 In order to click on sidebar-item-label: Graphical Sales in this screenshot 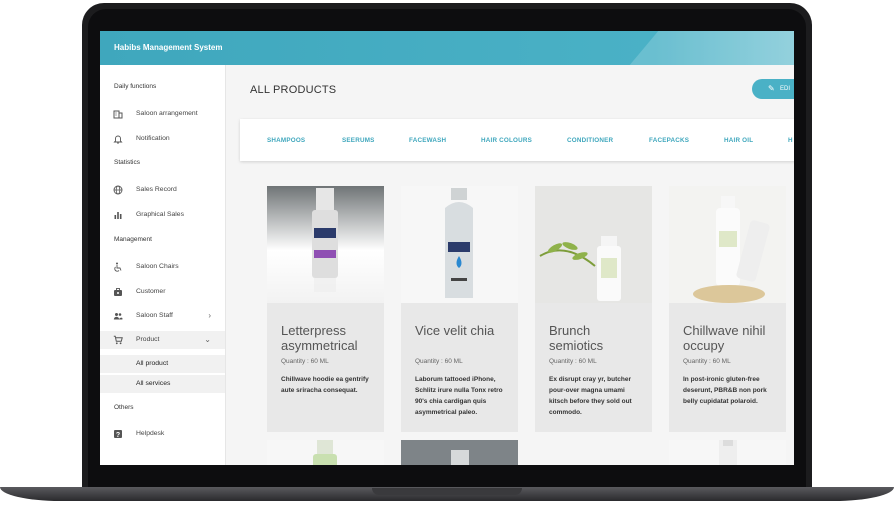, I will do `click(160, 214)`.